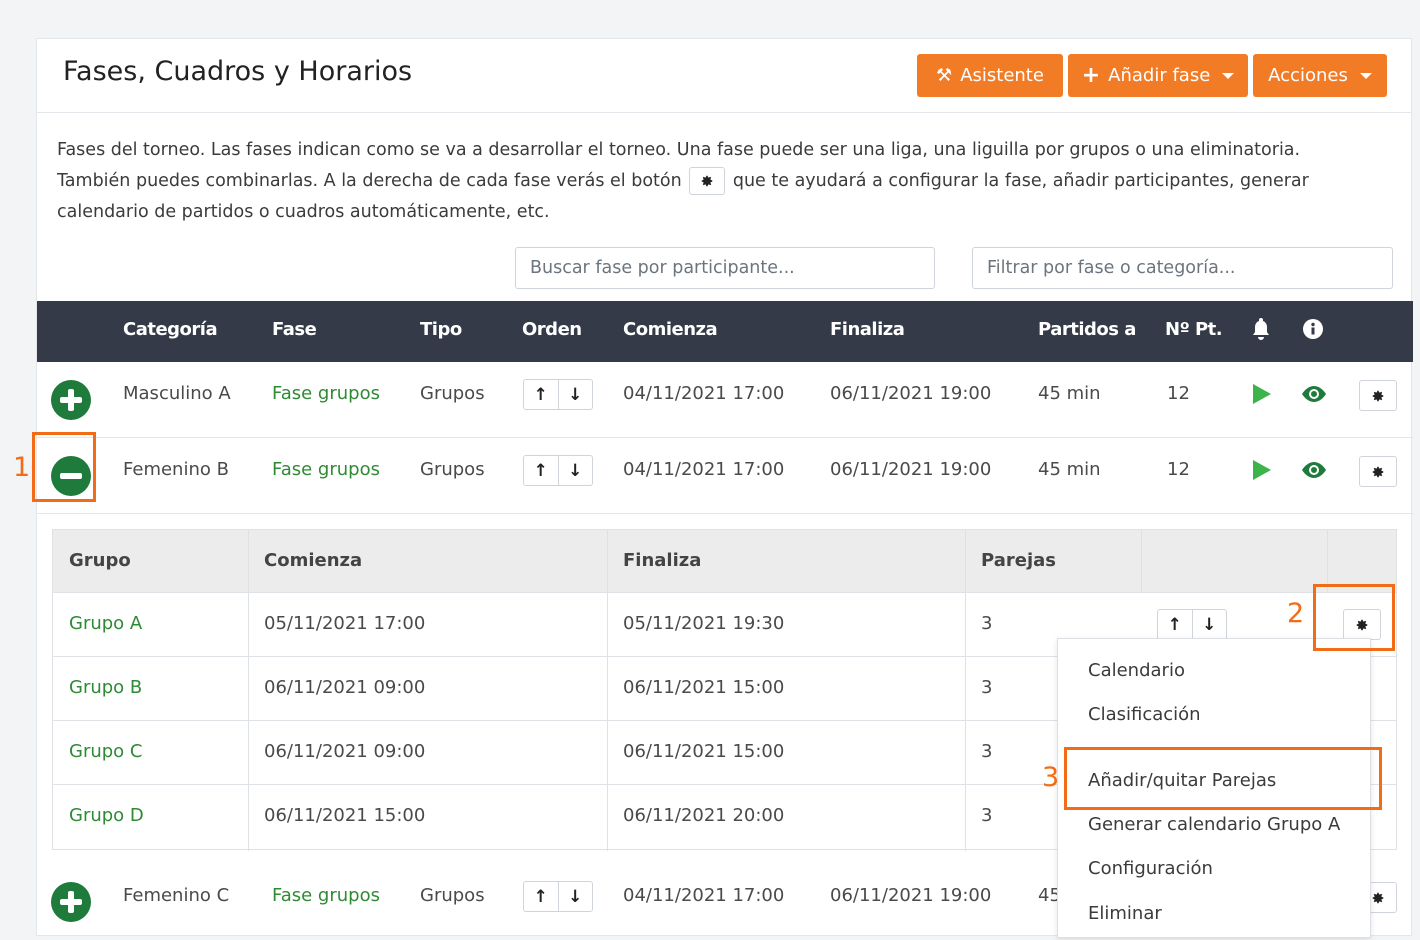 This screenshot has height=940, width=1420. Describe the element at coordinates (1144, 714) in the screenshot. I see `menu-item-standings: Clasificación` at that location.